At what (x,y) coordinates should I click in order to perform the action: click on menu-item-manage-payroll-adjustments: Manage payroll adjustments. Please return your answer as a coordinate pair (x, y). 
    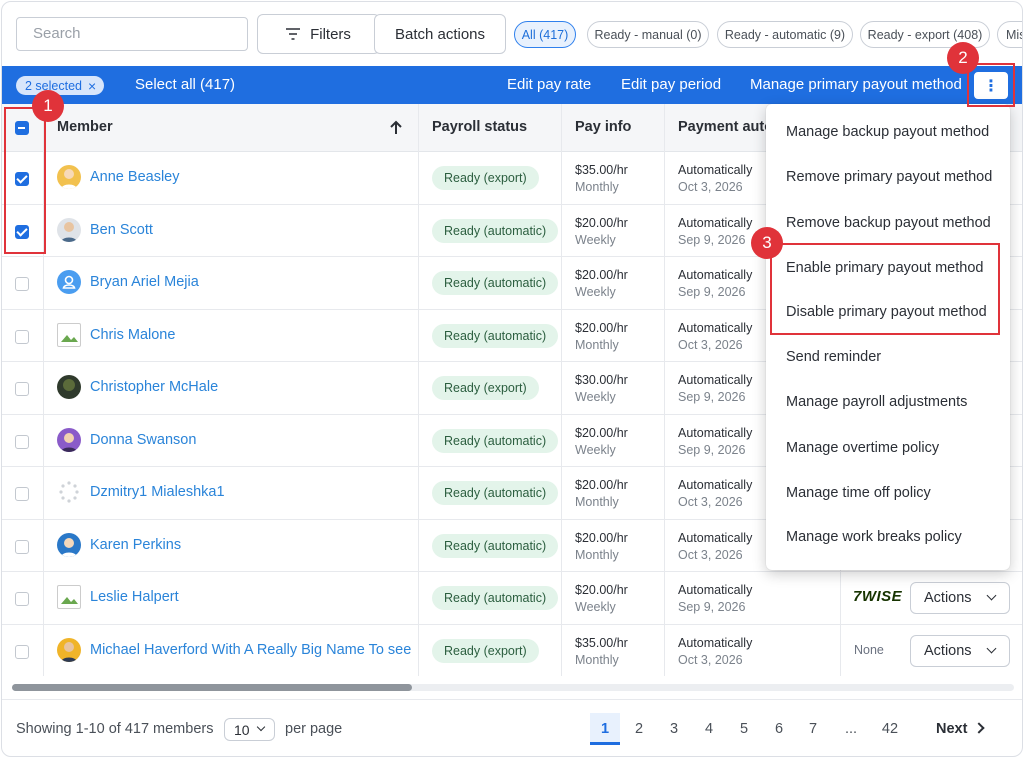
    Looking at the image, I should click on (876, 402).